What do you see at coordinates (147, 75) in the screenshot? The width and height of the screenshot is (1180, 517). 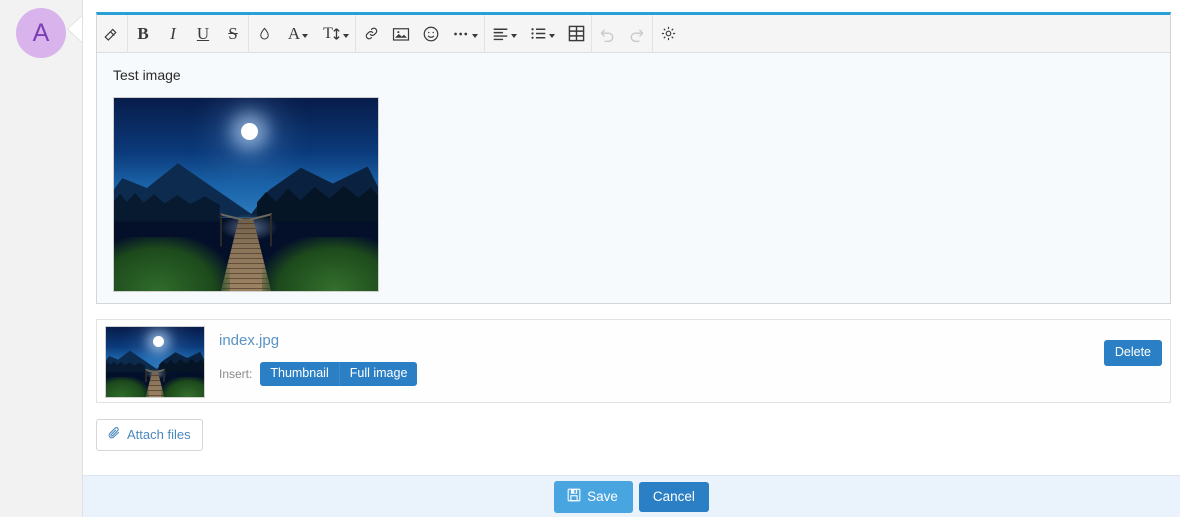 I see `editor-paragraph: Test image` at bounding box center [147, 75].